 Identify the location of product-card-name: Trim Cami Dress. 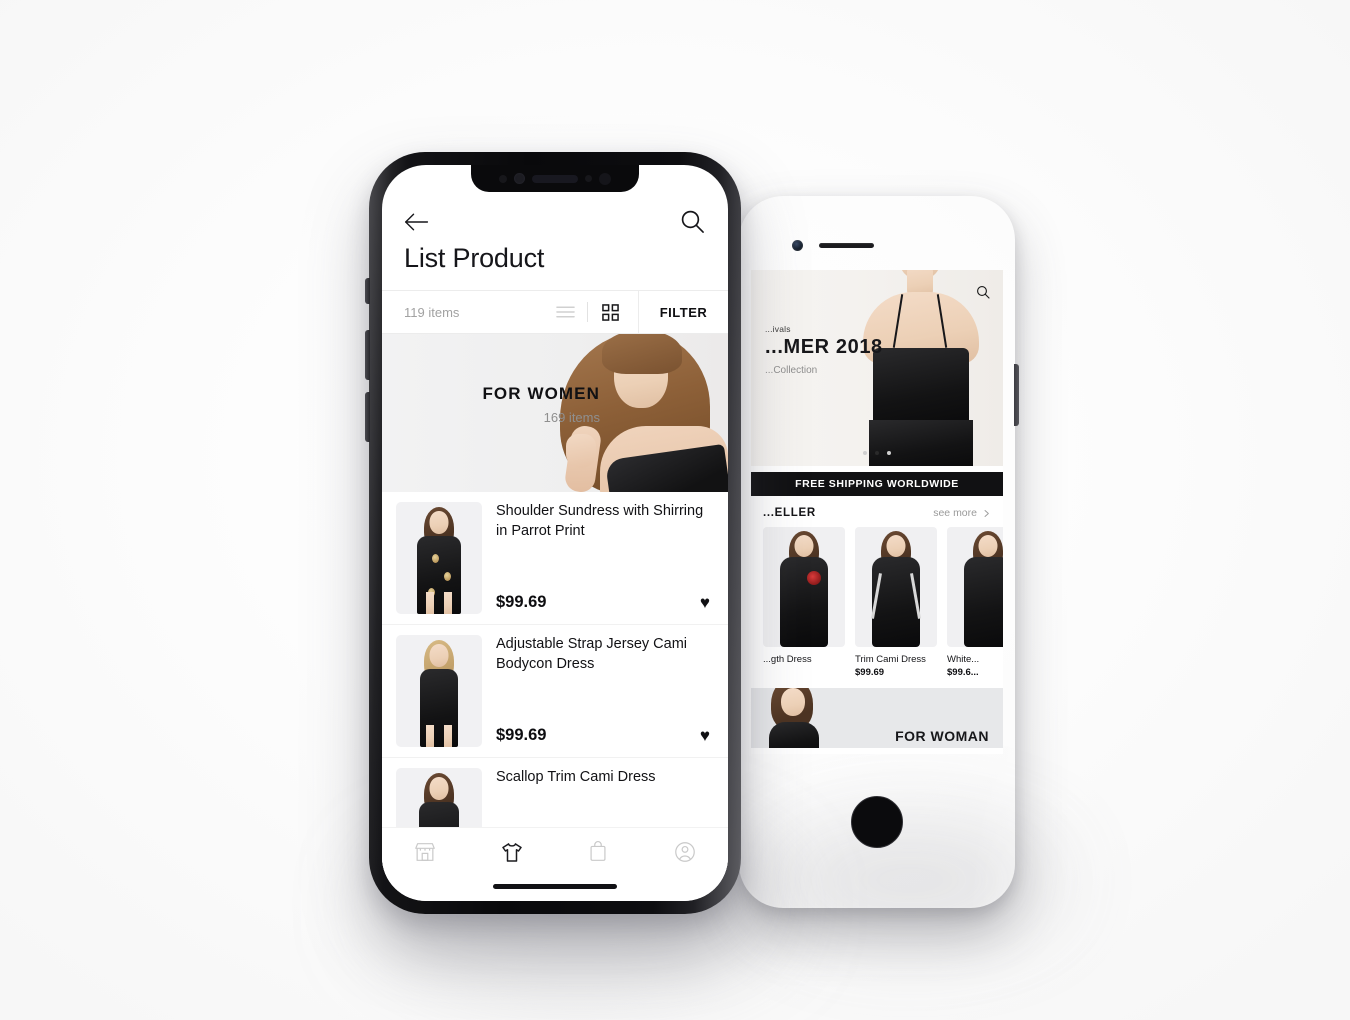
(890, 659).